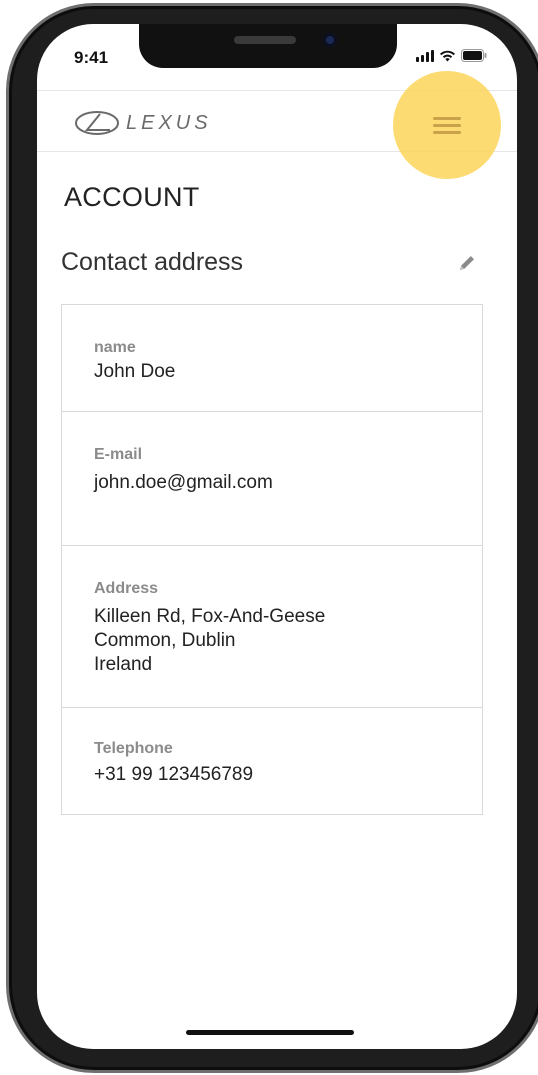  Describe the element at coordinates (272, 761) in the screenshot. I see `contact-field-telephone: Telephone +31 99 123456789` at that location.